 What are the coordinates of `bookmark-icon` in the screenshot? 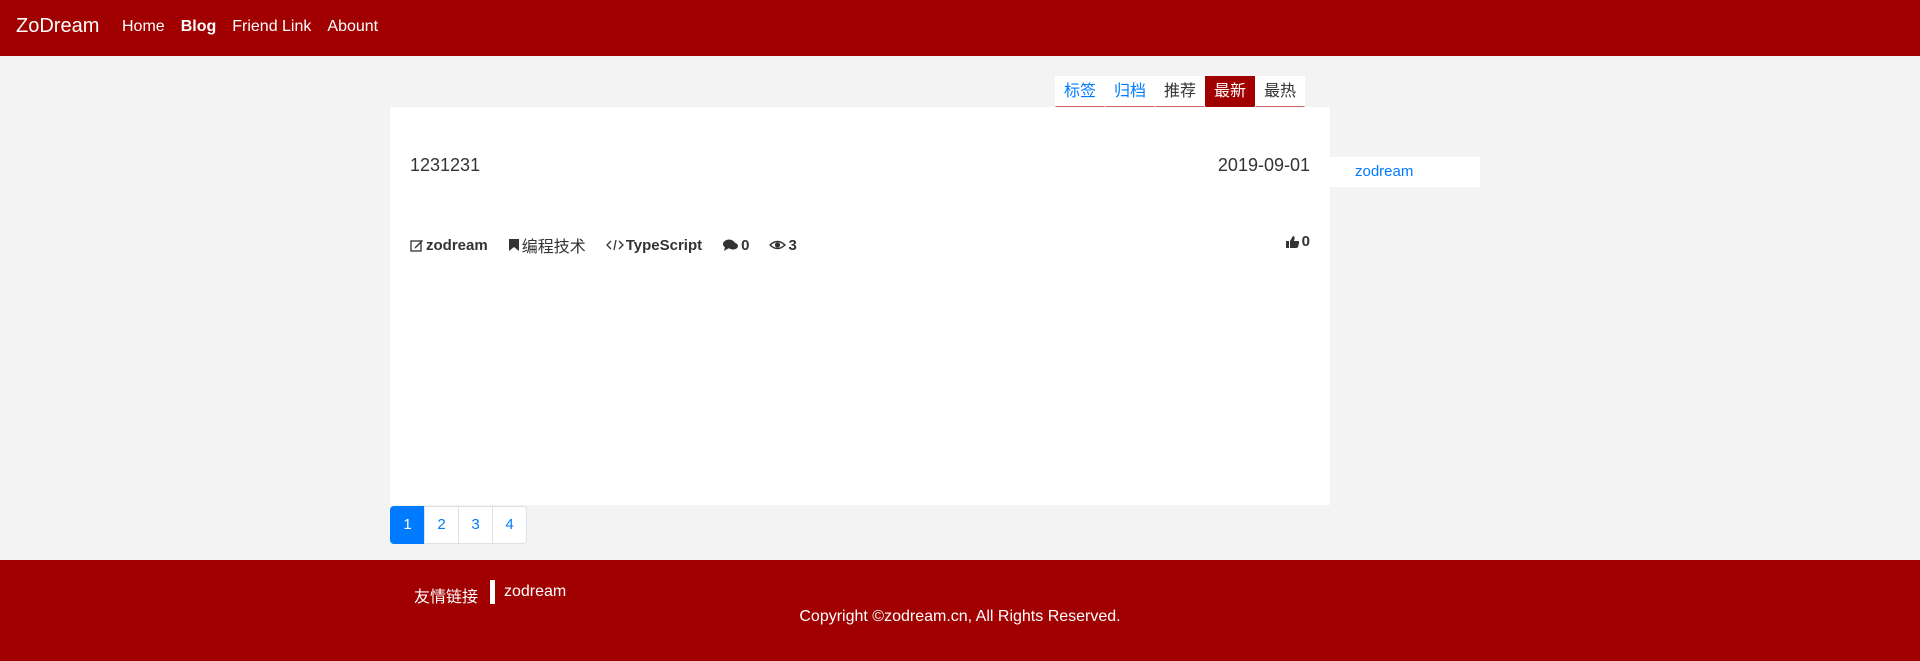 It's located at (514, 245).